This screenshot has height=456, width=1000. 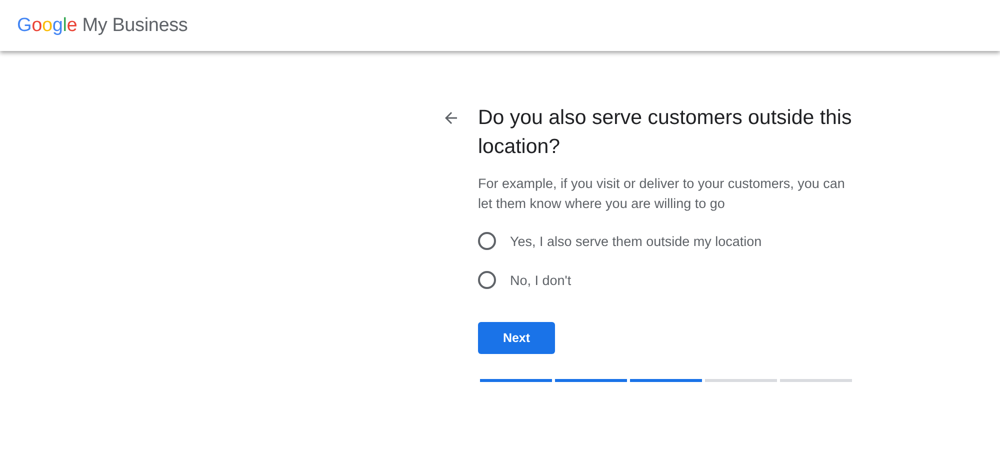 I want to click on logo: Google My Business, so click(x=102, y=25).